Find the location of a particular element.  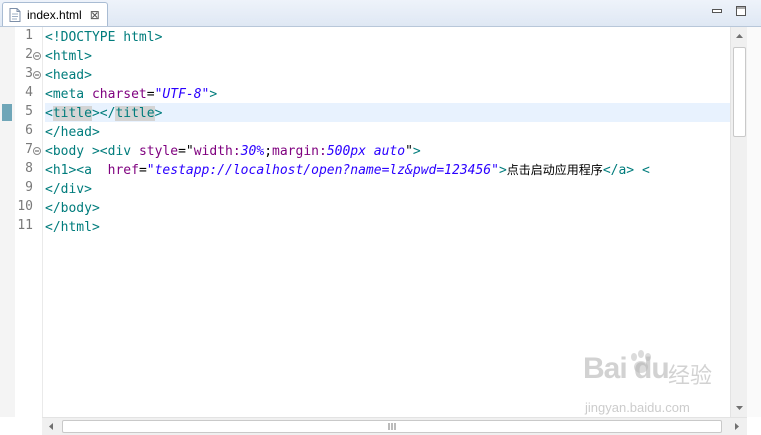

code-line: <head> is located at coordinates (68, 75).